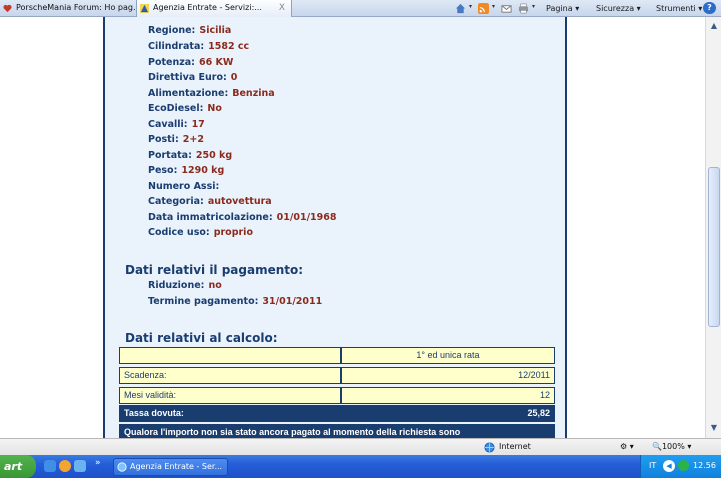  What do you see at coordinates (562, 8) in the screenshot?
I see `pagina-menu: Pagina ▾` at bounding box center [562, 8].